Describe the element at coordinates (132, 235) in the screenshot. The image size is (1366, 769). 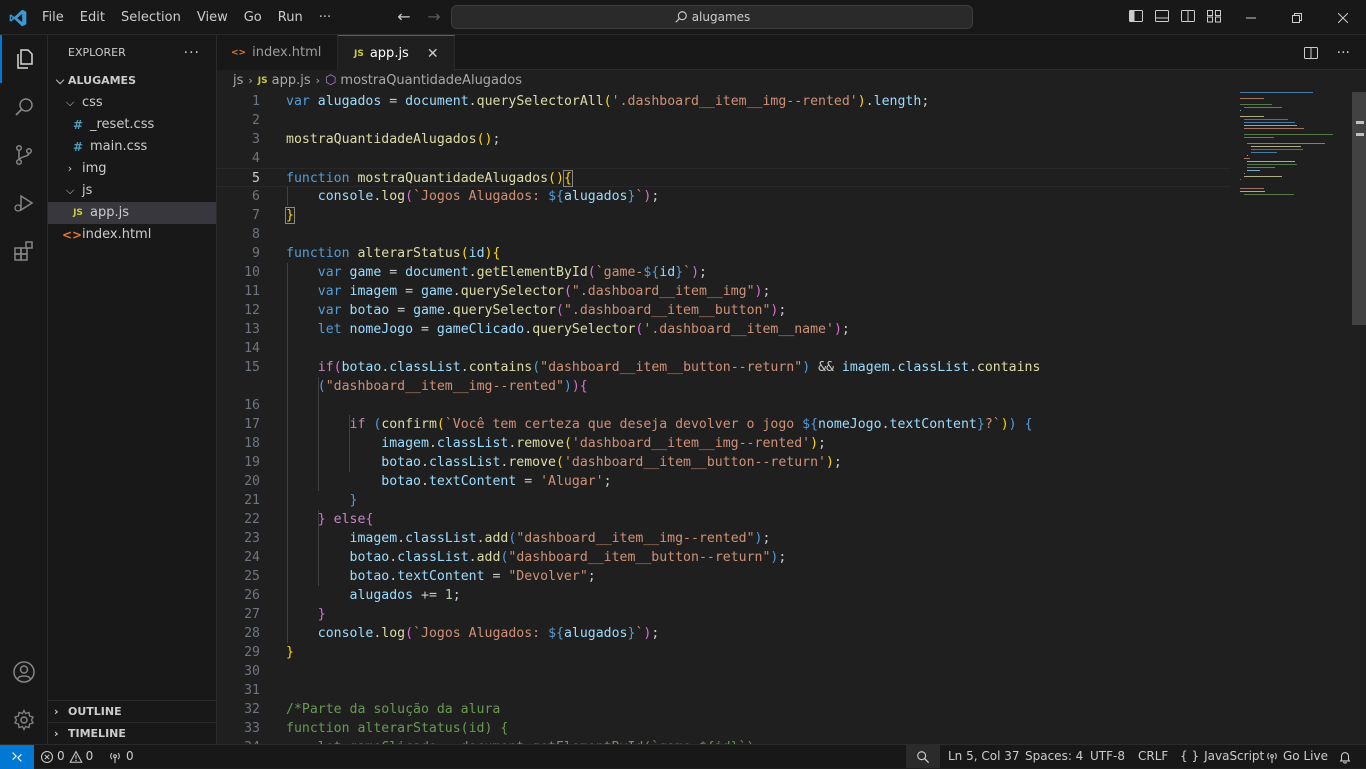
I see `tree-file-index-html: <> index.html` at that location.